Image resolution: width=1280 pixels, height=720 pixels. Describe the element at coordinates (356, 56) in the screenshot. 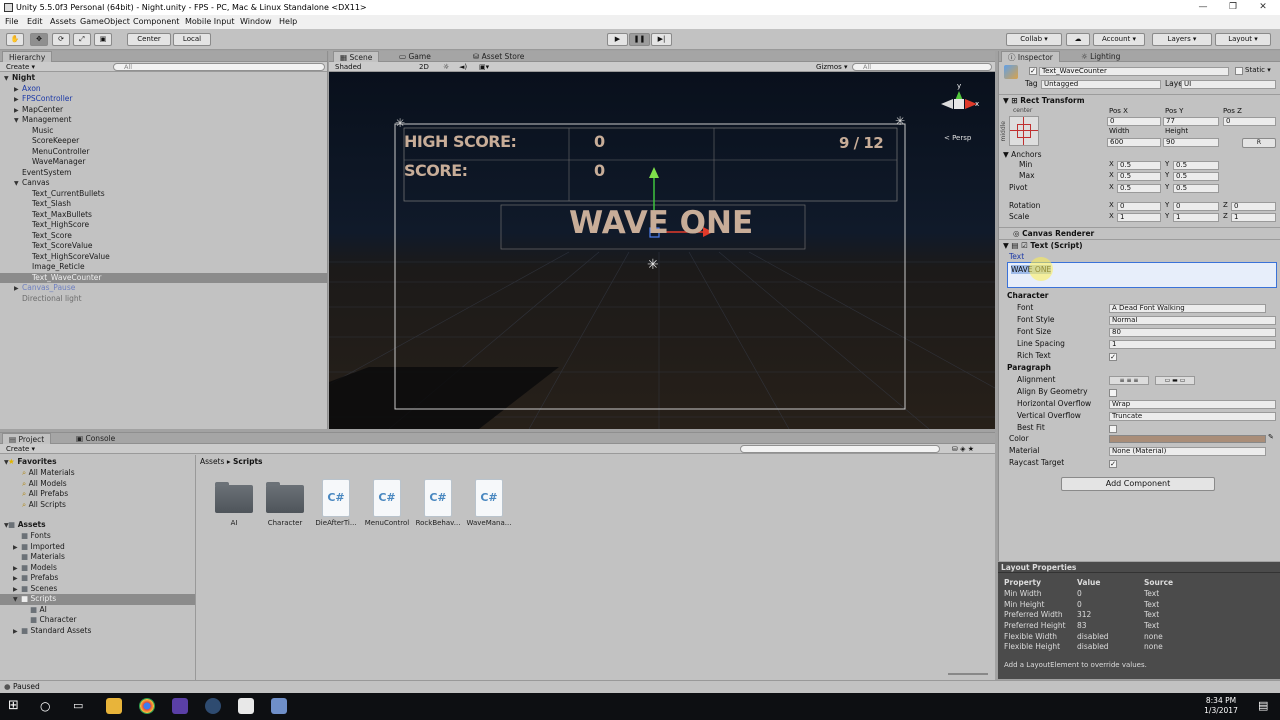

I see `tab-scene: ▦ Scene` at that location.